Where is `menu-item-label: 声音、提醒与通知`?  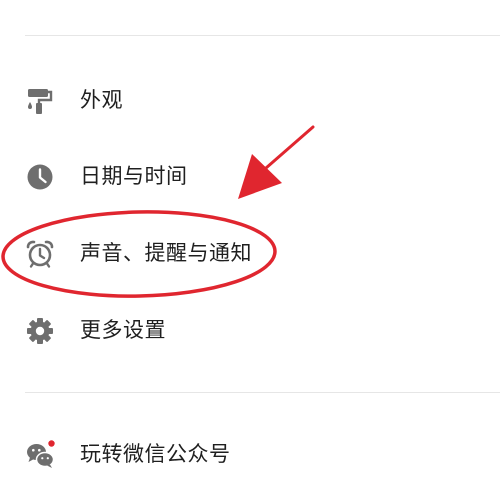 menu-item-label: 声音、提醒与通知 is located at coordinates (166, 253).